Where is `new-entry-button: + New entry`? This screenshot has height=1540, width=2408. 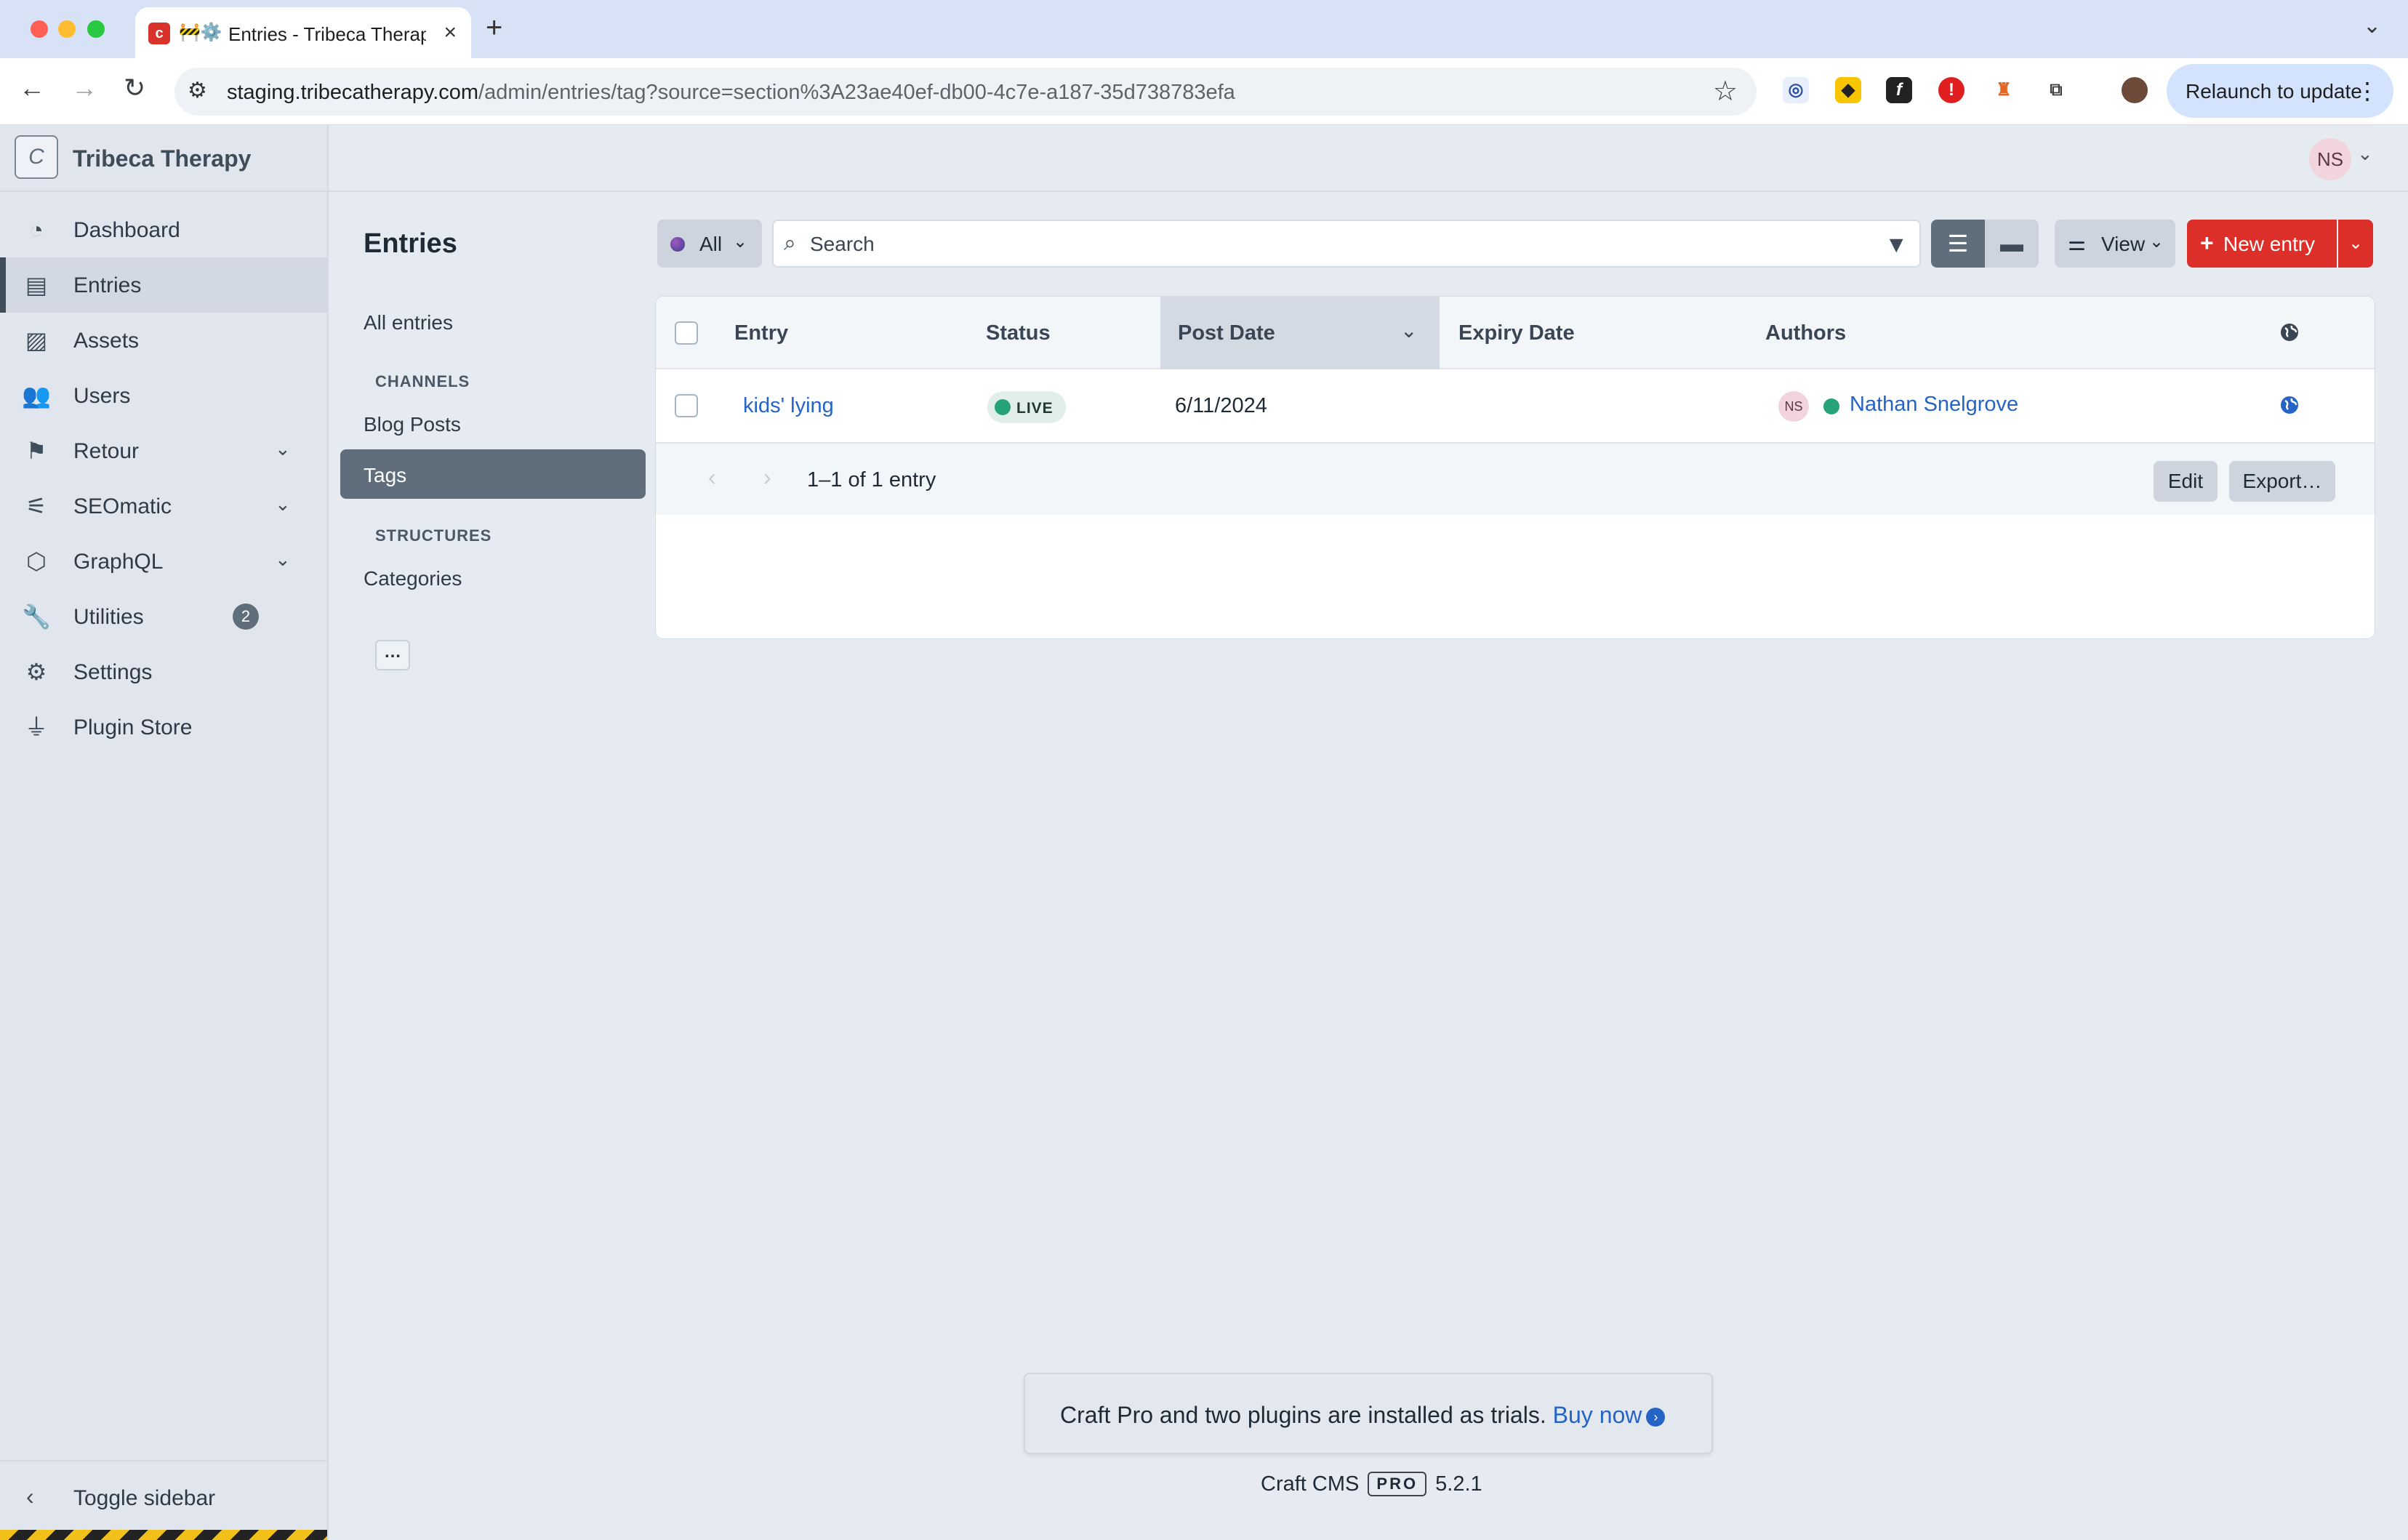
new-entry-button: + New entry is located at coordinates (2262, 244).